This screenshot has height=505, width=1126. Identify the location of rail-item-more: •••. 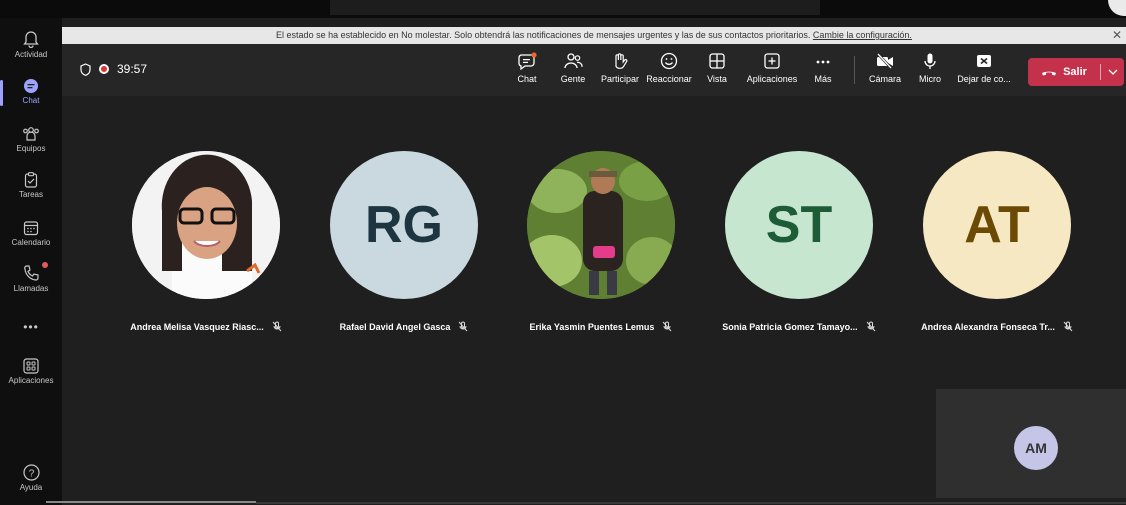
(31, 327).